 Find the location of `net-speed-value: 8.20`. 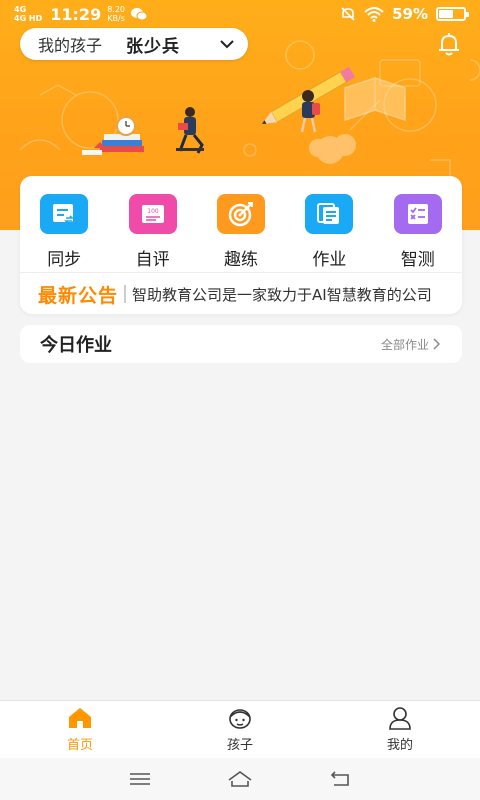

net-speed-value: 8.20 is located at coordinates (116, 9).